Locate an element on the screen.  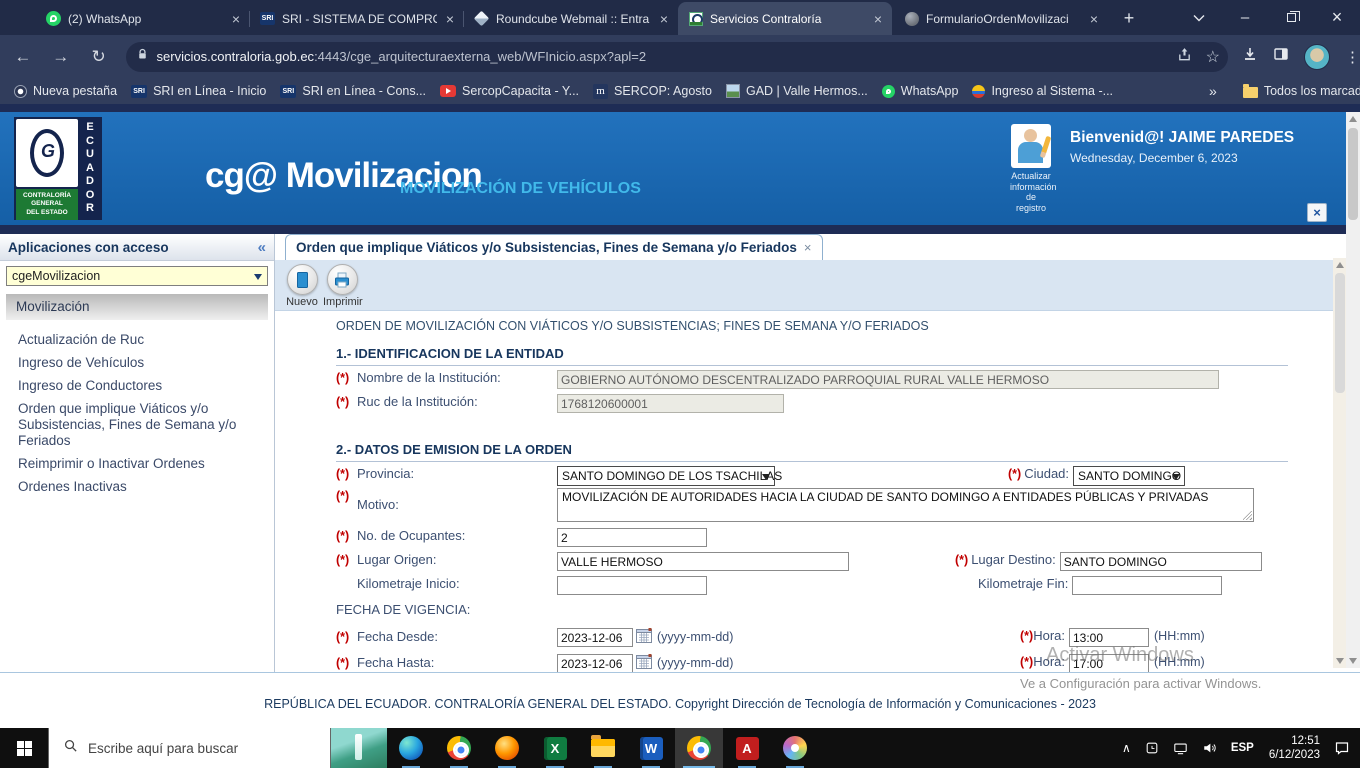
sidebar-item-actualizacion-ruc: Actualización de Ruc is located at coordinates (143, 340).